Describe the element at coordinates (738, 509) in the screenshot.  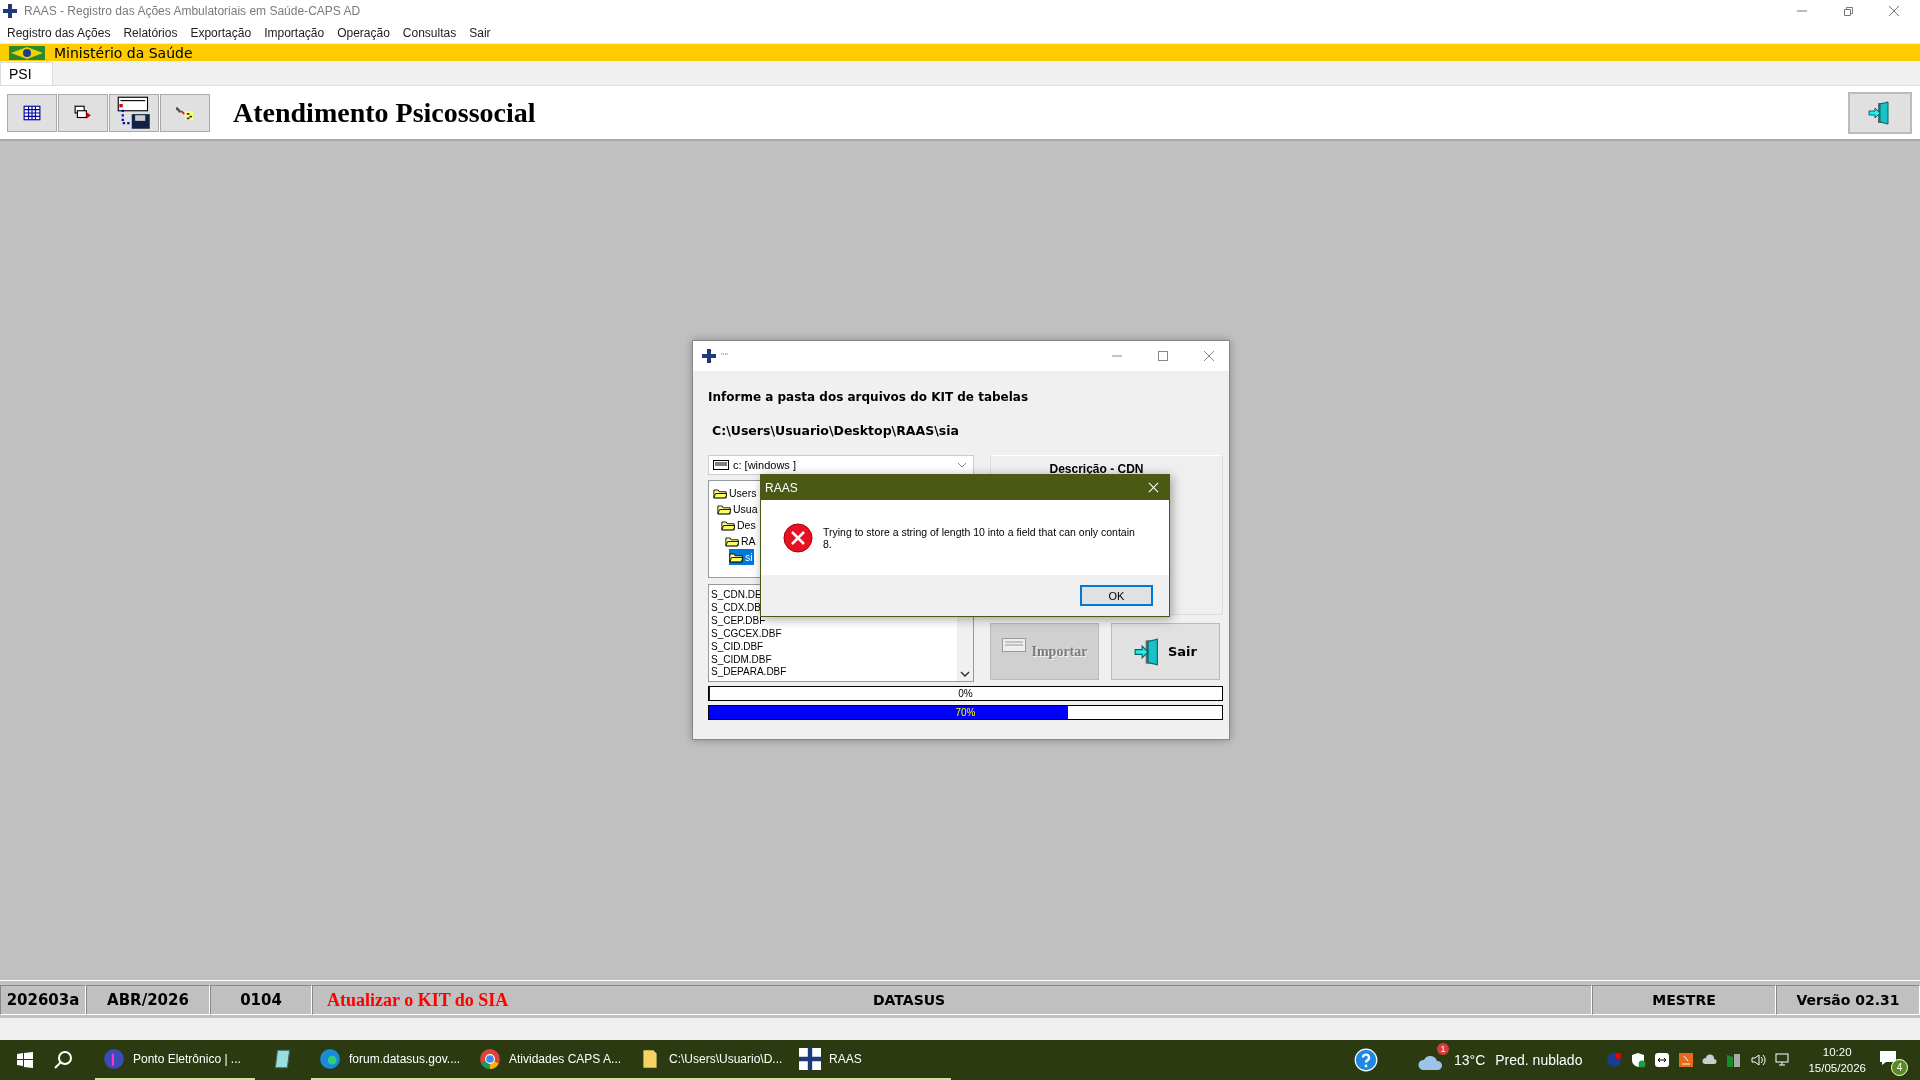
I see `folder-item: Usua` at that location.